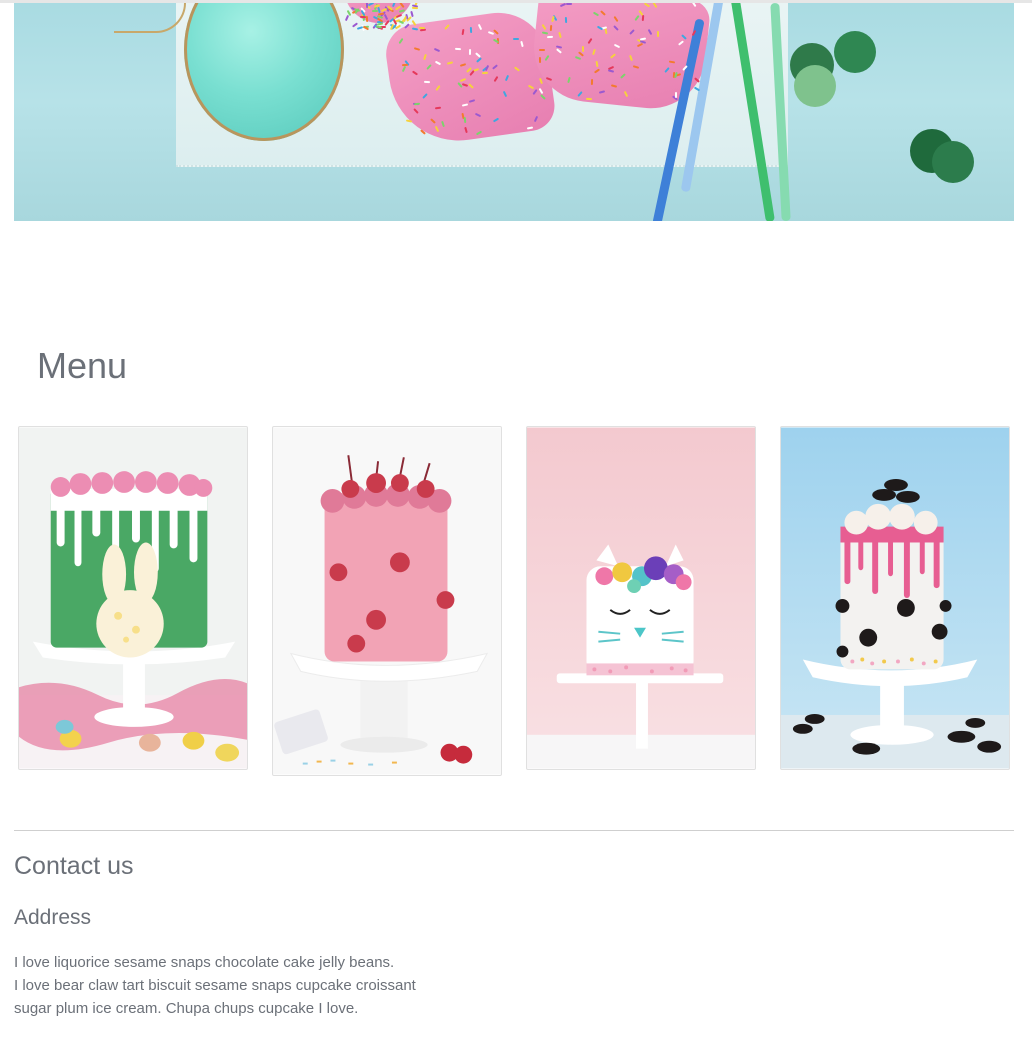 The height and width of the screenshot is (1047, 1032). I want to click on menu-card-oreo-drip-cake, so click(895, 598).